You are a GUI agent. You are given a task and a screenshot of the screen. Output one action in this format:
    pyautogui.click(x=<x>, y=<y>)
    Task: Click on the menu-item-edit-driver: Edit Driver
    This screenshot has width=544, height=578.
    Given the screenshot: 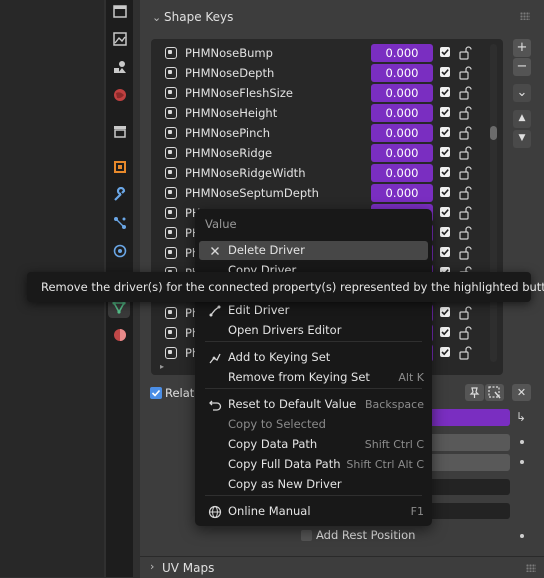 What is the action you would take?
    pyautogui.click(x=313, y=310)
    